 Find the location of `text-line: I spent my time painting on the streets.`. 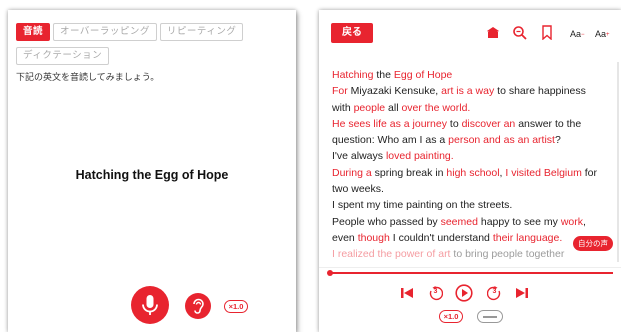

text-line: I spent my time painting on the streets. is located at coordinates (475, 205).